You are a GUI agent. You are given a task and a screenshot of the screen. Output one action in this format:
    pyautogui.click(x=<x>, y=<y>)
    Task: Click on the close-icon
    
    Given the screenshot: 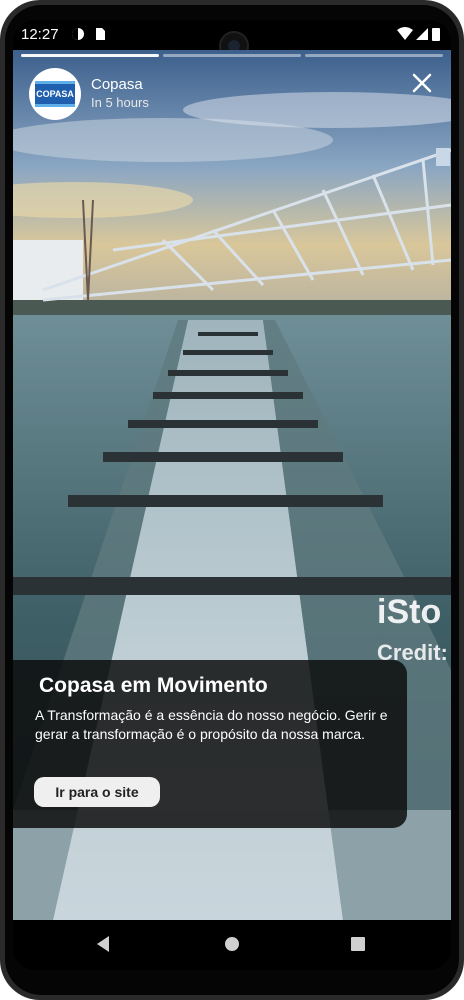 What is the action you would take?
    pyautogui.click(x=422, y=83)
    